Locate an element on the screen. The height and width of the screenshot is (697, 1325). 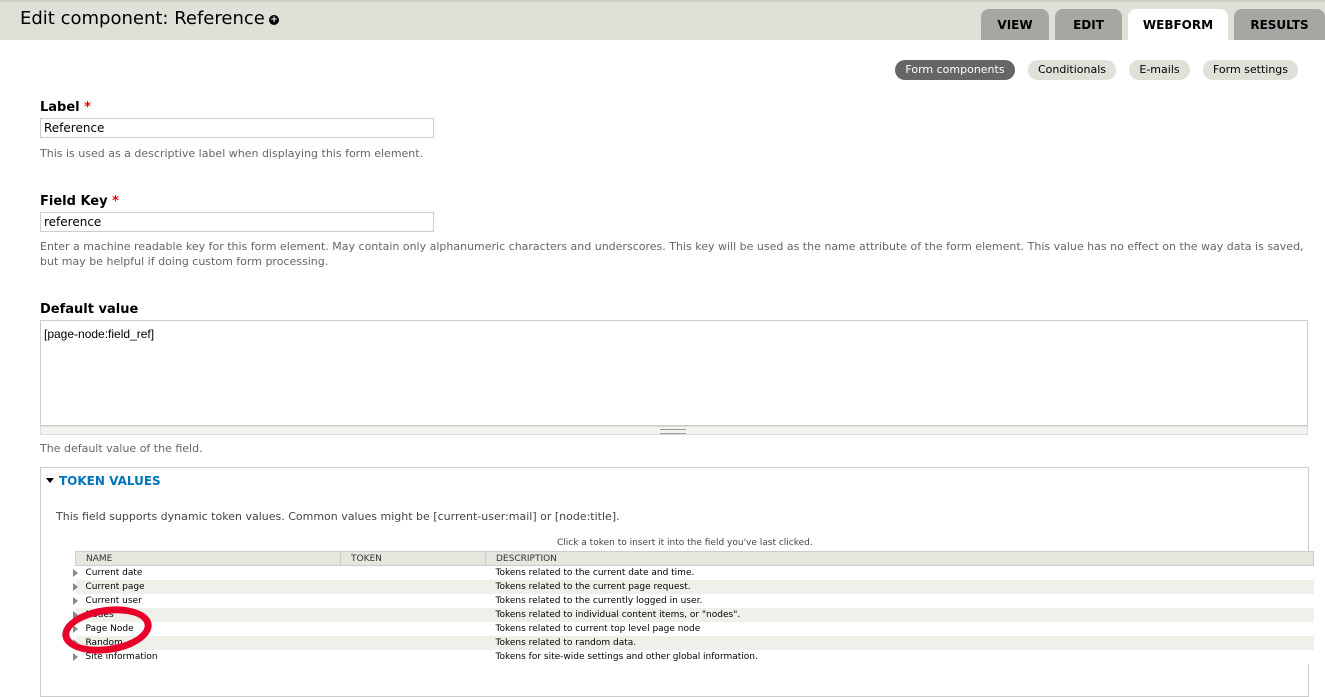
tab-view: VIEW is located at coordinates (1015, 24).